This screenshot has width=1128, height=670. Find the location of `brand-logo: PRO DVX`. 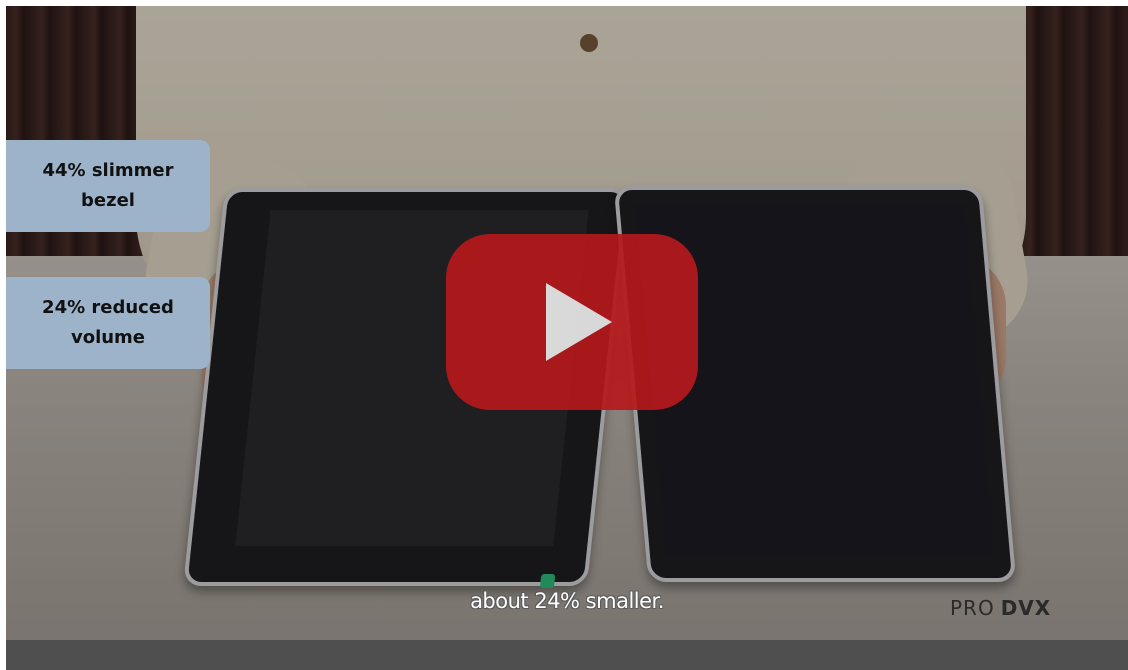

brand-logo: PRO DVX is located at coordinates (1000, 608).